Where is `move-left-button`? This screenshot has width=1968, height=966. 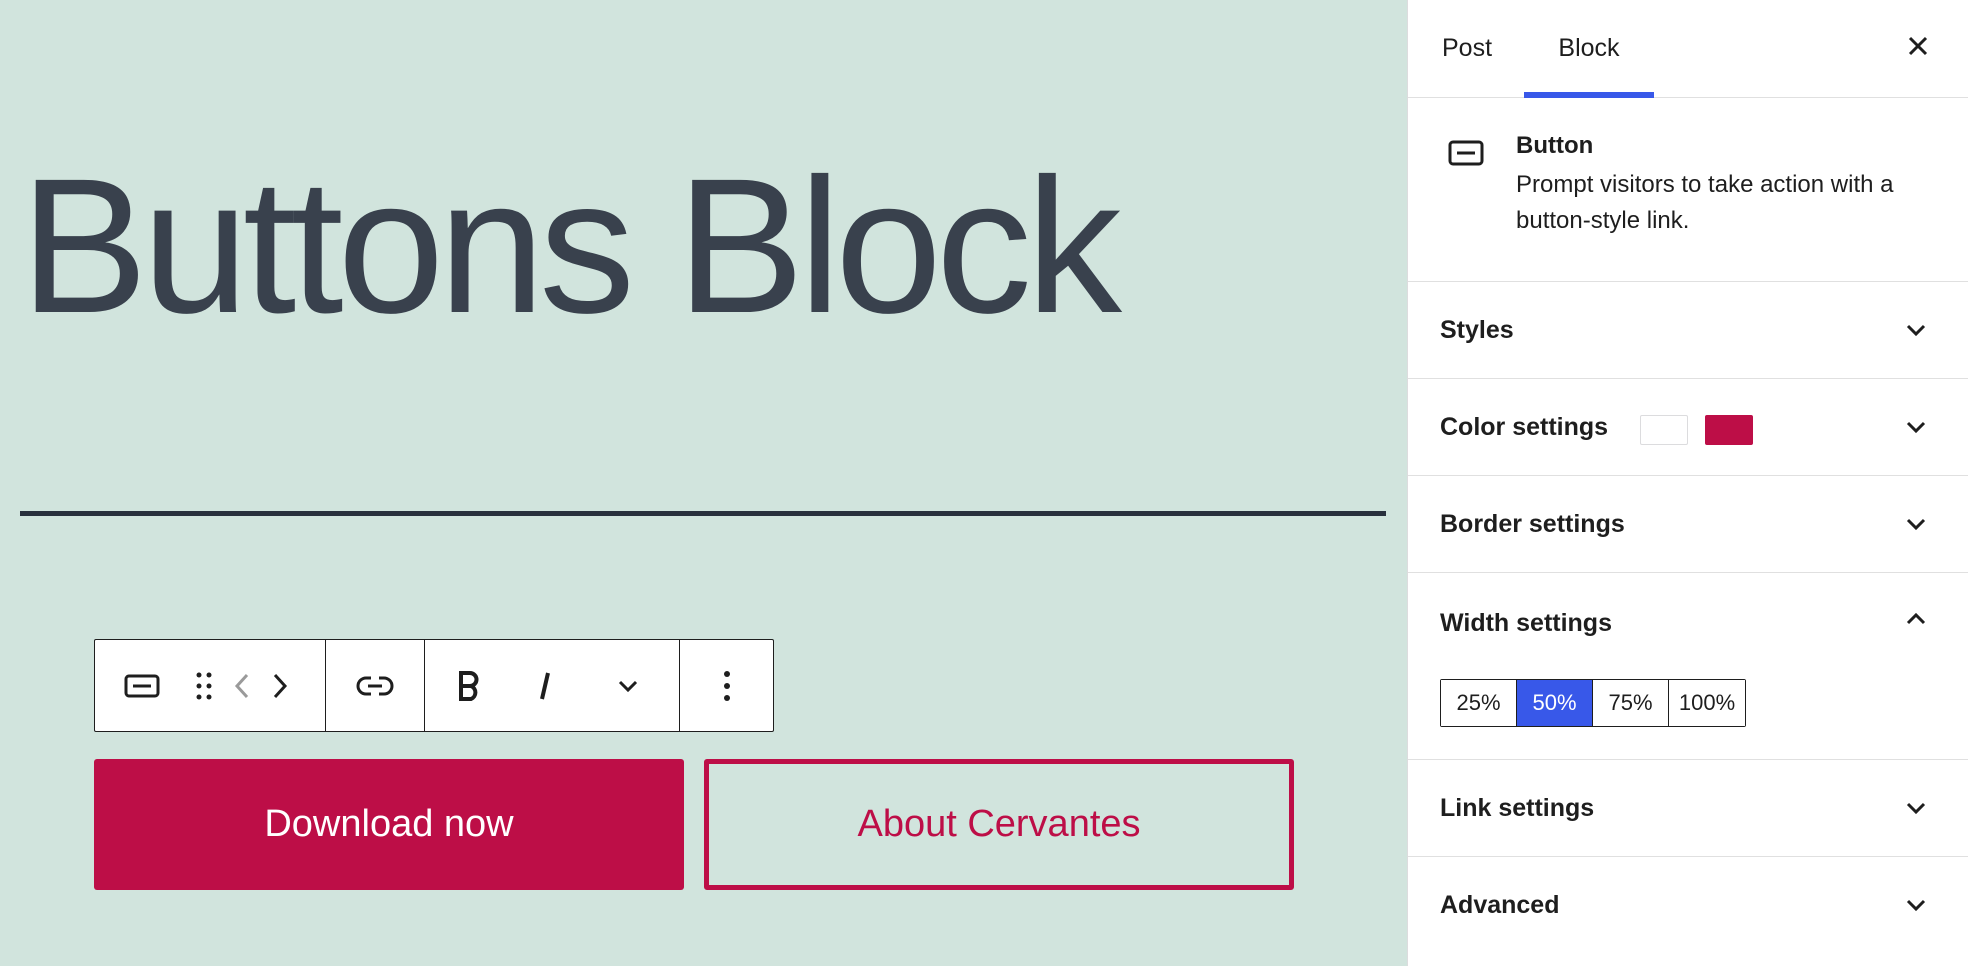
move-left-button is located at coordinates (242, 685).